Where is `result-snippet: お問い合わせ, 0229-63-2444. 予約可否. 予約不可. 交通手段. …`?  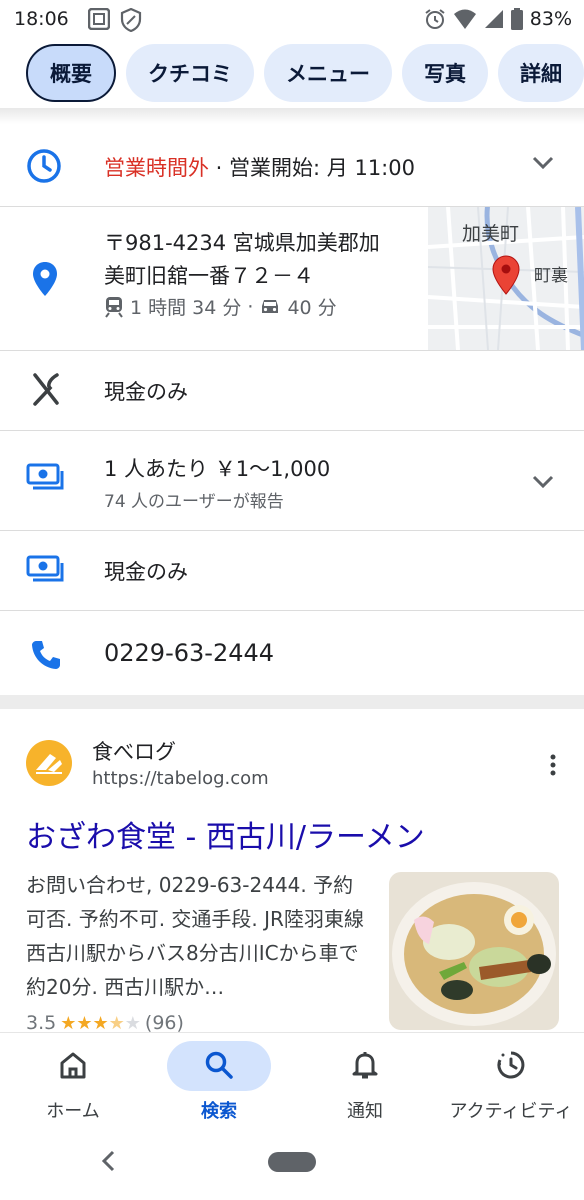
result-snippet: お問い合わせ, 0229-63-2444. 予約可否. 予約不可. 交通手段. … is located at coordinates (195, 936).